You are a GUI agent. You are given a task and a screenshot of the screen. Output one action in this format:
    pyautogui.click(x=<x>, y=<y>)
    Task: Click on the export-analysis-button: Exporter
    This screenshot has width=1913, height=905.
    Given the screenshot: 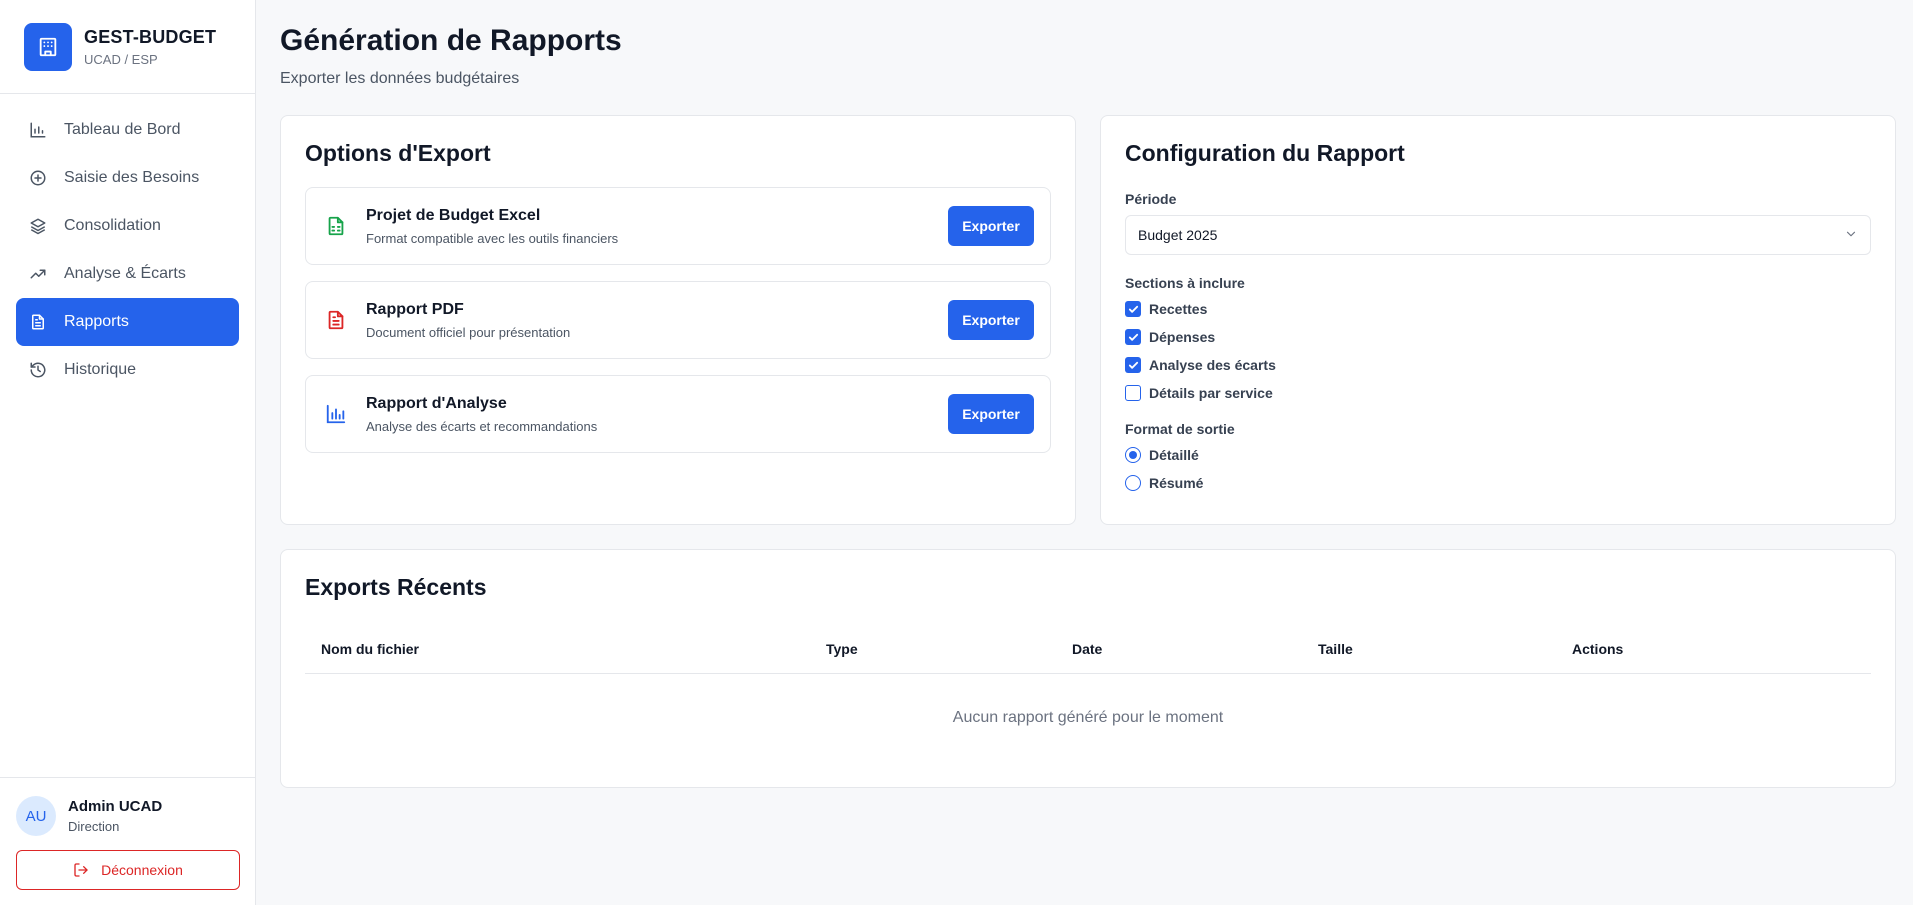 What is the action you would take?
    pyautogui.click(x=991, y=414)
    